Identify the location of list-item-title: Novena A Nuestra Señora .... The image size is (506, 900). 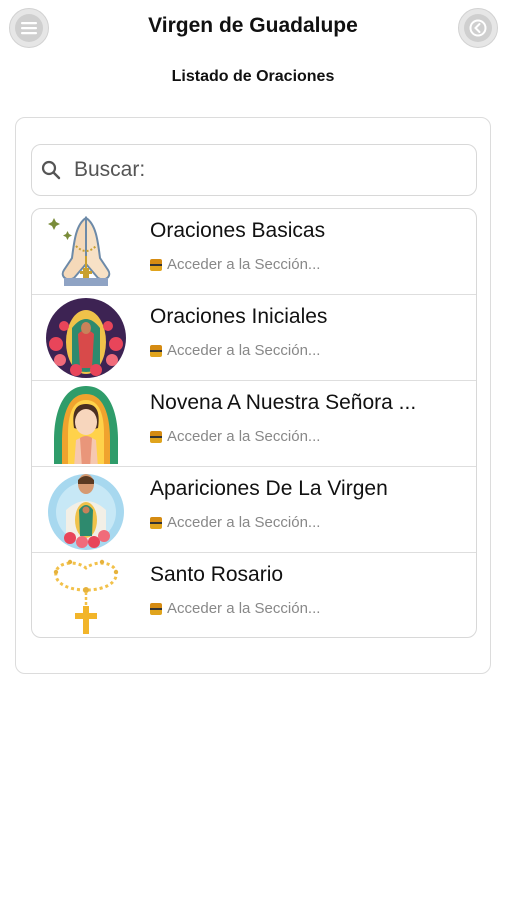
(283, 402).